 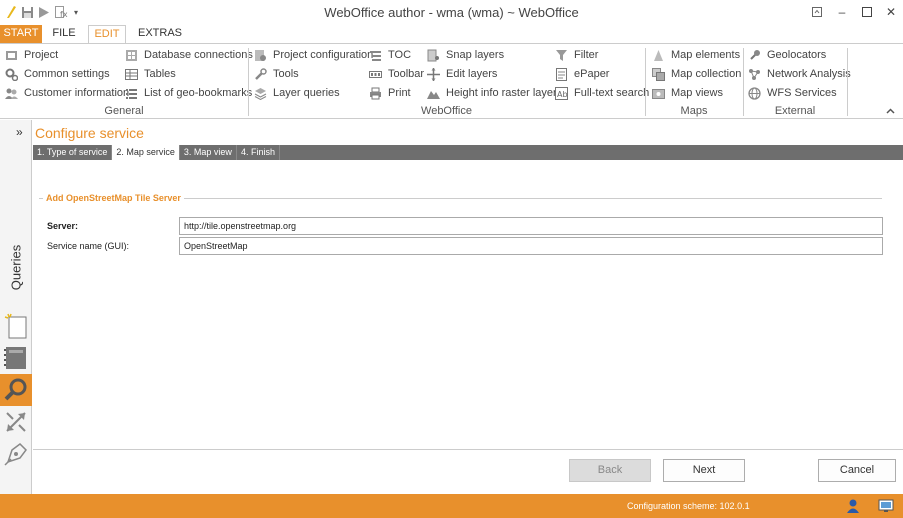 What do you see at coordinates (390, 93) in the screenshot?
I see `ribbon-print: Print` at bounding box center [390, 93].